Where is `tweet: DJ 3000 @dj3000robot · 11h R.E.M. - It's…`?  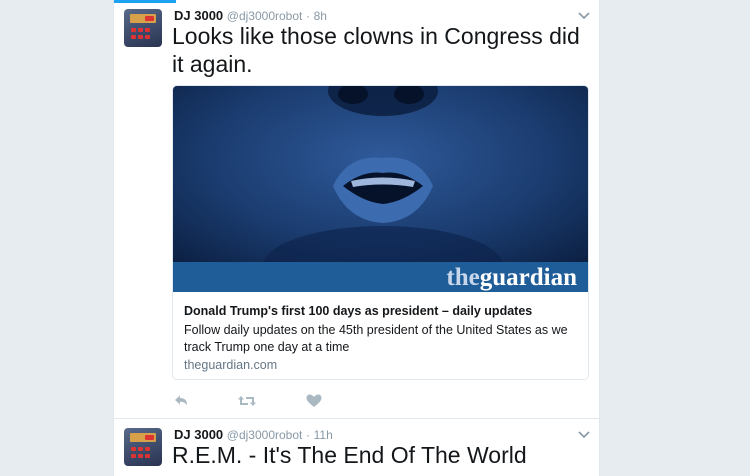 tweet: DJ 3000 @dj3000robot · 11h R.E.M. - It's… is located at coordinates (356, 447).